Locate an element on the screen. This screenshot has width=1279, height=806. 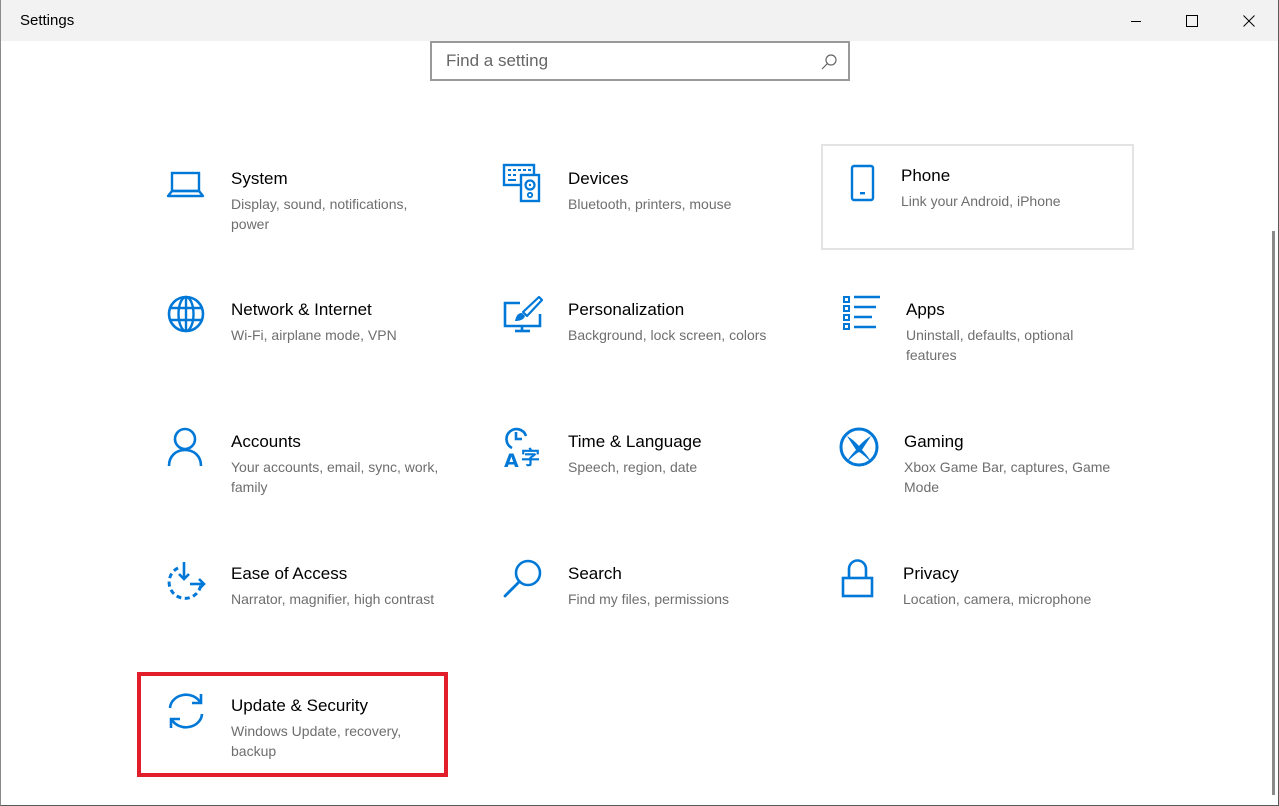
laptop-icon is located at coordinates (186, 184).